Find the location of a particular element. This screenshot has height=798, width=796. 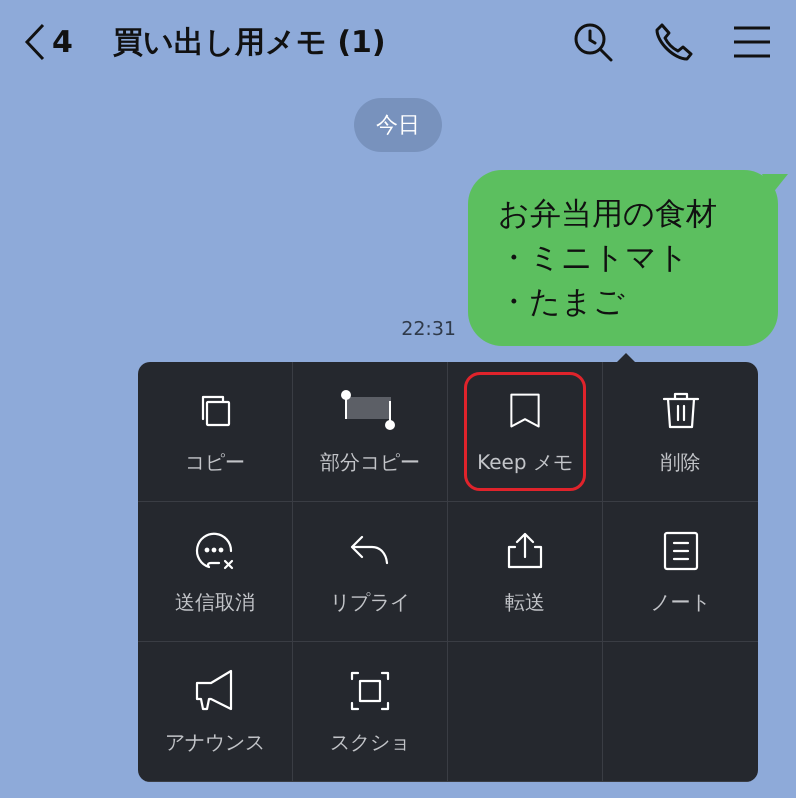

search-icon is located at coordinates (593, 42).